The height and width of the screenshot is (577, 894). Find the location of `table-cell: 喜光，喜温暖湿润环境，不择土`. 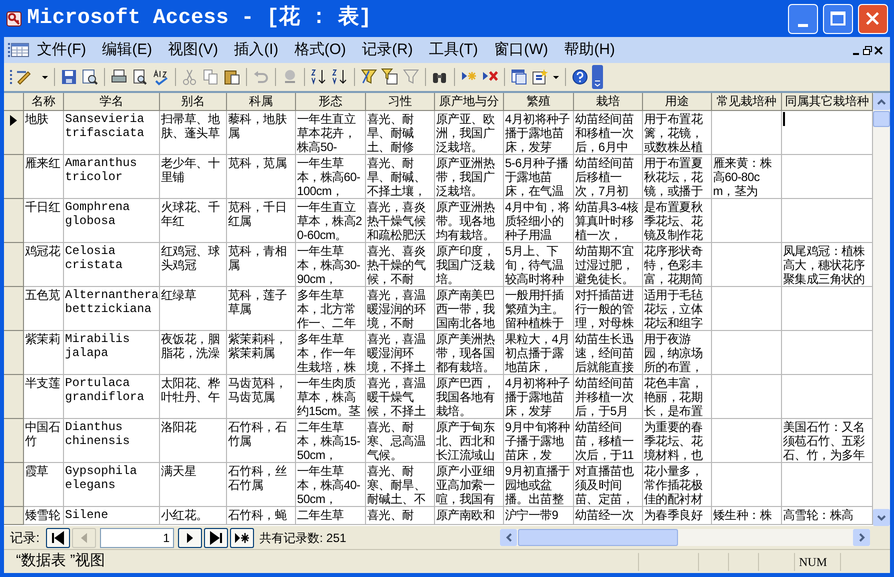

table-cell: 喜光，喜温暖湿润环境，不择土 is located at coordinates (400, 353).